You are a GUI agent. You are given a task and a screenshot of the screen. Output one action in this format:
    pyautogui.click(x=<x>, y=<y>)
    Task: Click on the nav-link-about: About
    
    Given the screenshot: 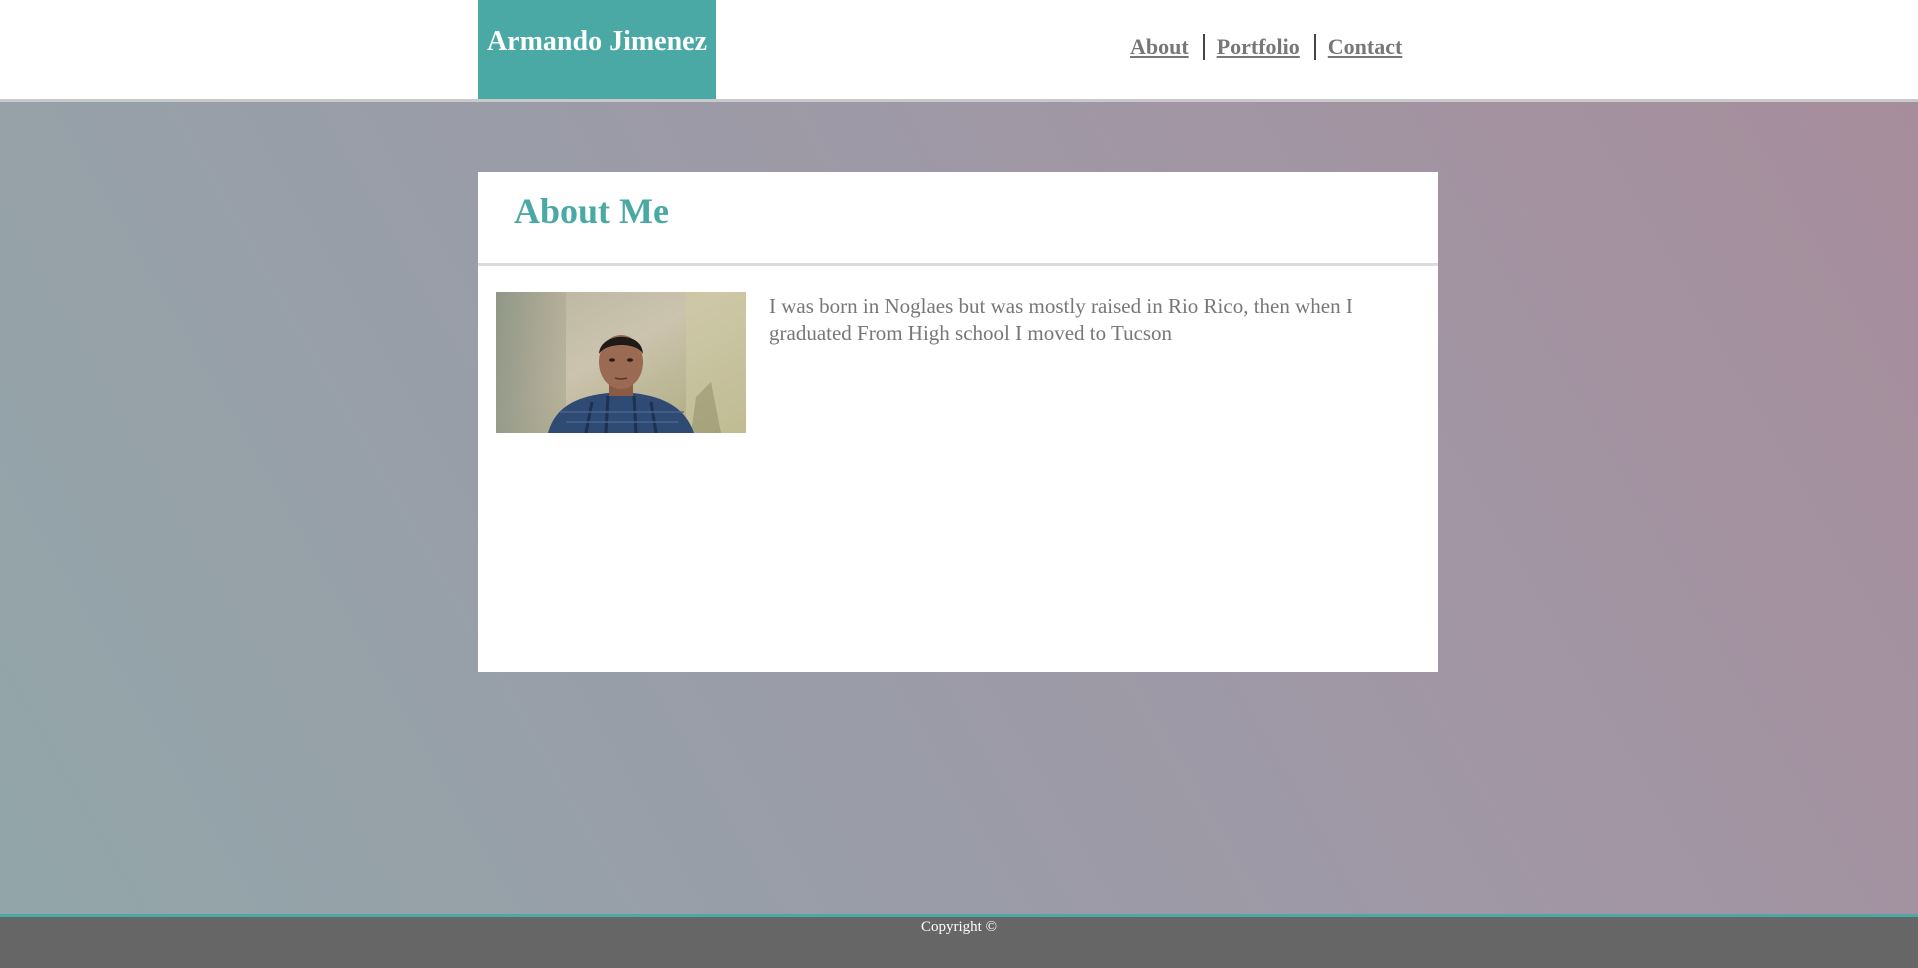 What is the action you would take?
    pyautogui.click(x=1159, y=47)
    